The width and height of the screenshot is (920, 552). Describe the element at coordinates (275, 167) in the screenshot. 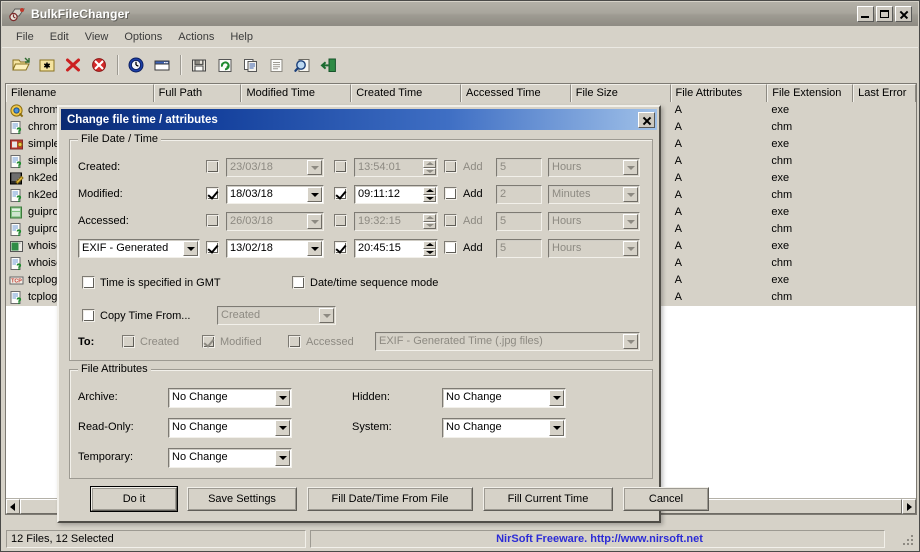

I see `created-date-select: 23/03/18` at that location.